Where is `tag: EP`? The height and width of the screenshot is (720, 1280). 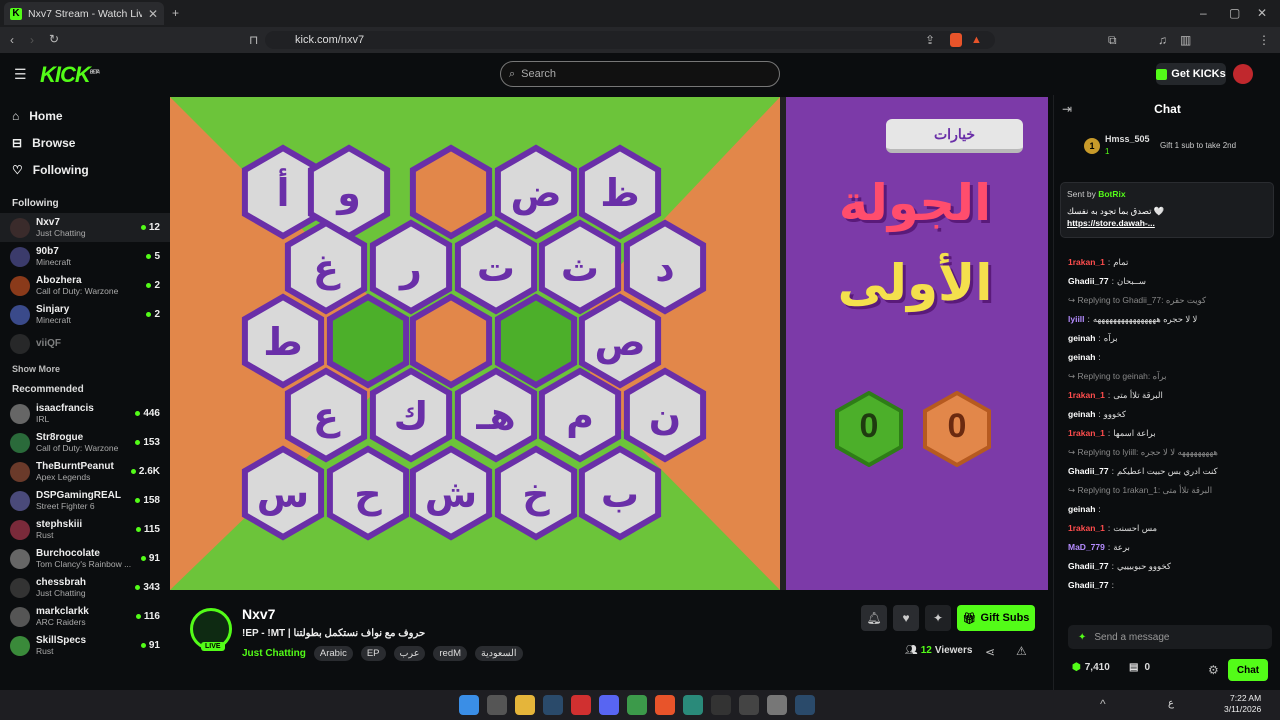 tag: EP is located at coordinates (373, 653).